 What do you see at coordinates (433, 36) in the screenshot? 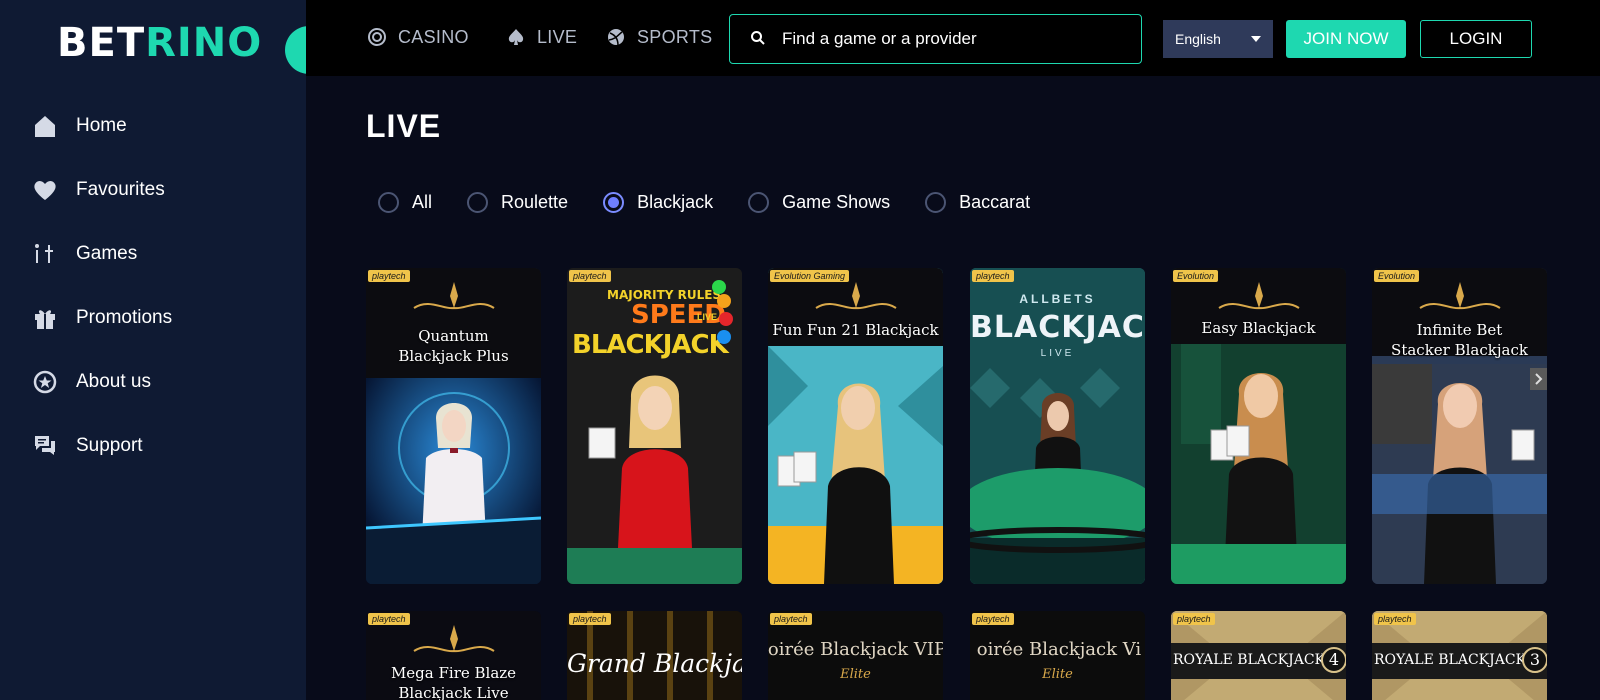
I see `nav-label: CASINO` at bounding box center [433, 36].